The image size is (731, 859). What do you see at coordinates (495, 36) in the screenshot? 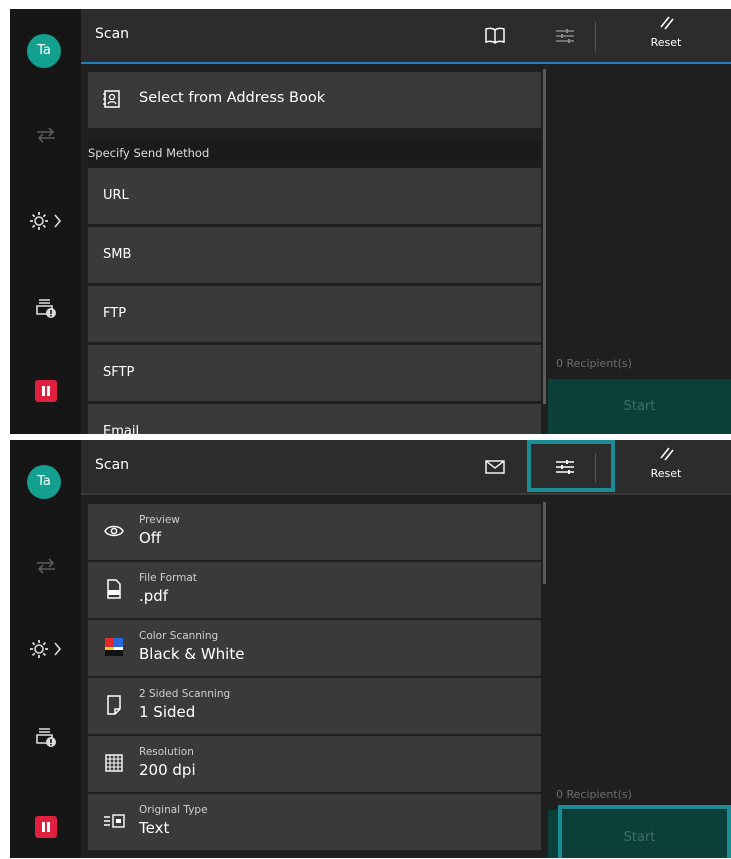
I see `book-icon` at bounding box center [495, 36].